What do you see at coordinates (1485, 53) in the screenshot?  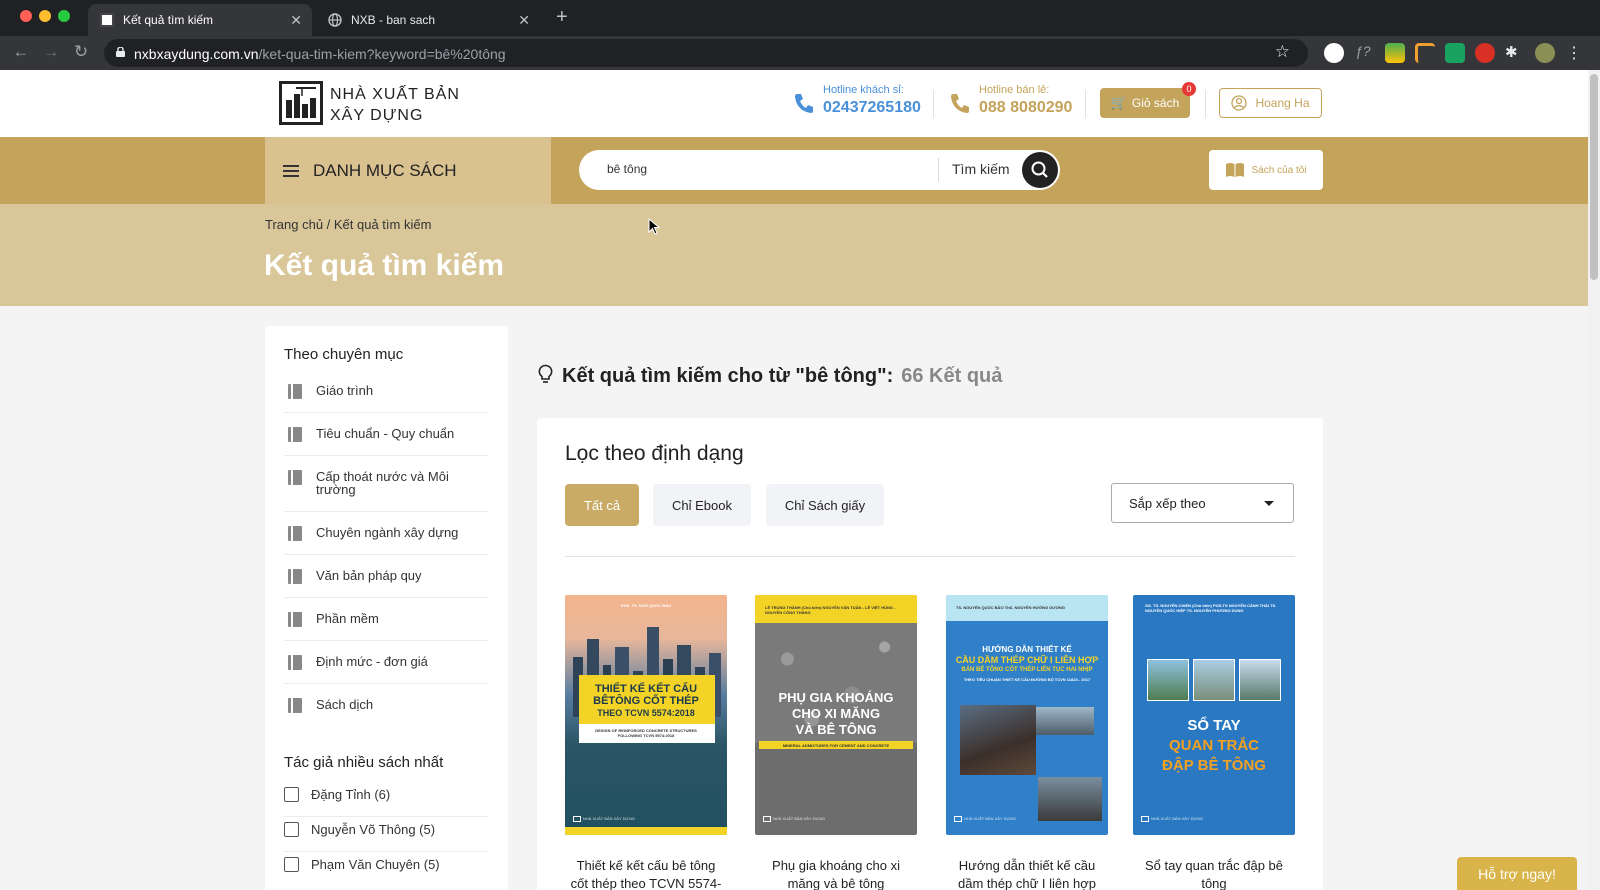 I see `notification-extension-icon` at bounding box center [1485, 53].